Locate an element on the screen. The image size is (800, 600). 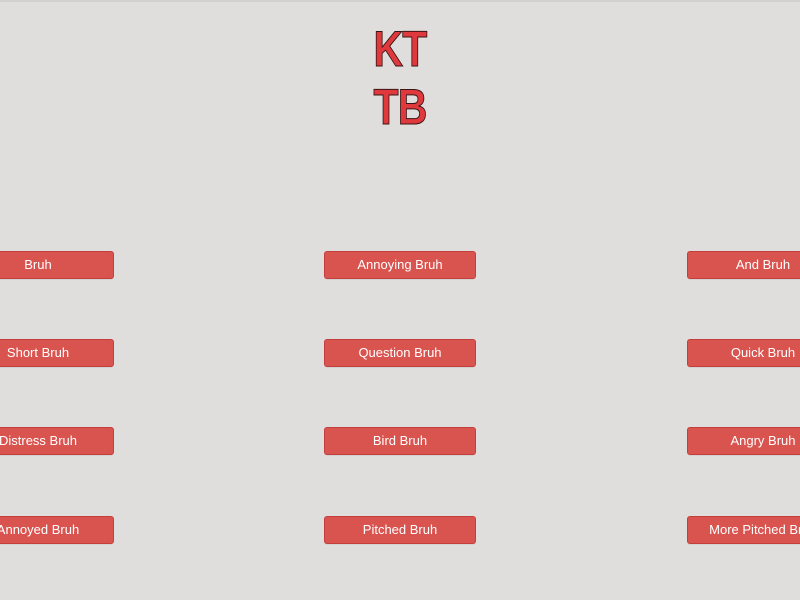
distress-bruh-button: Distress Bruh is located at coordinates (57, 441).